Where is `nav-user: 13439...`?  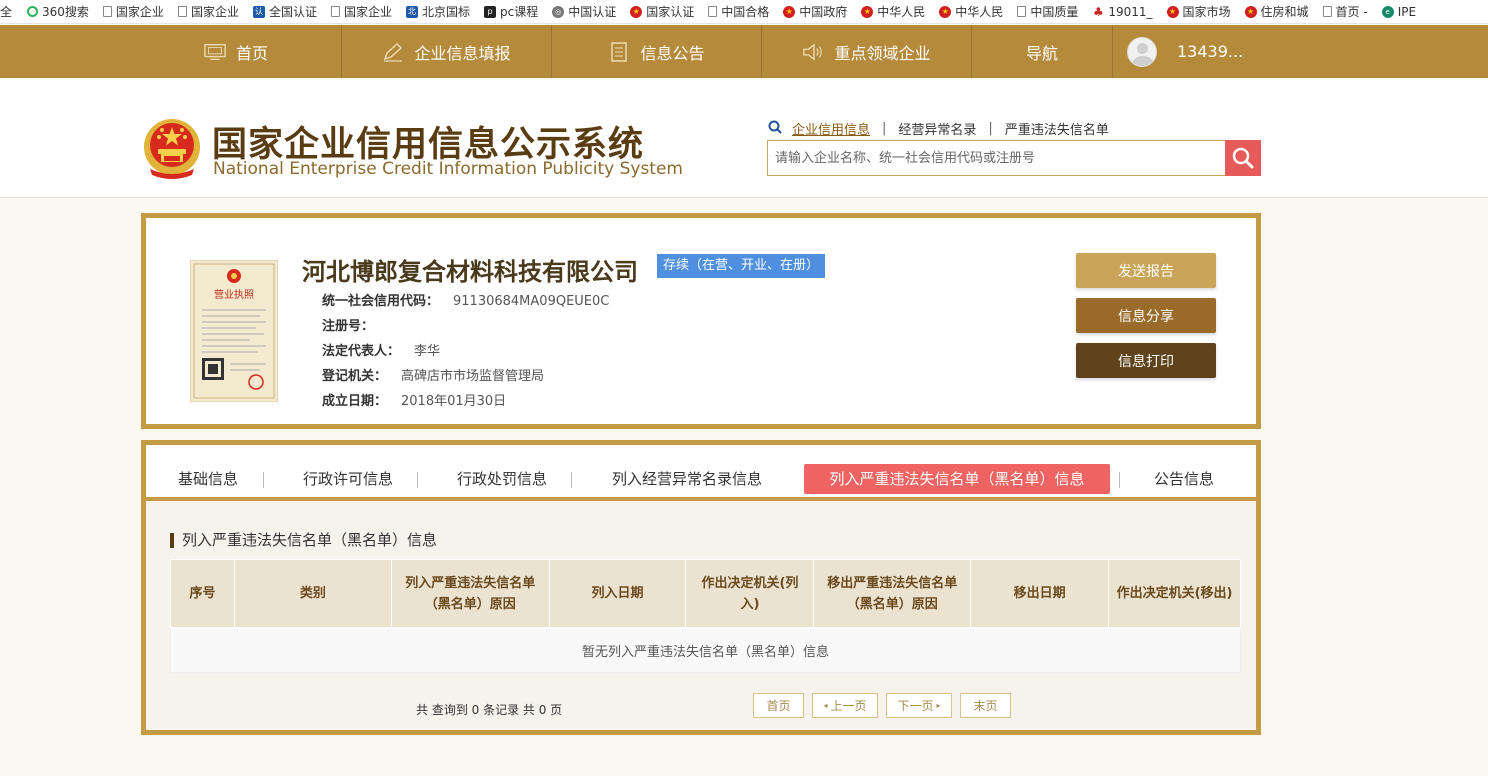 nav-user: 13439... is located at coordinates (1203, 51).